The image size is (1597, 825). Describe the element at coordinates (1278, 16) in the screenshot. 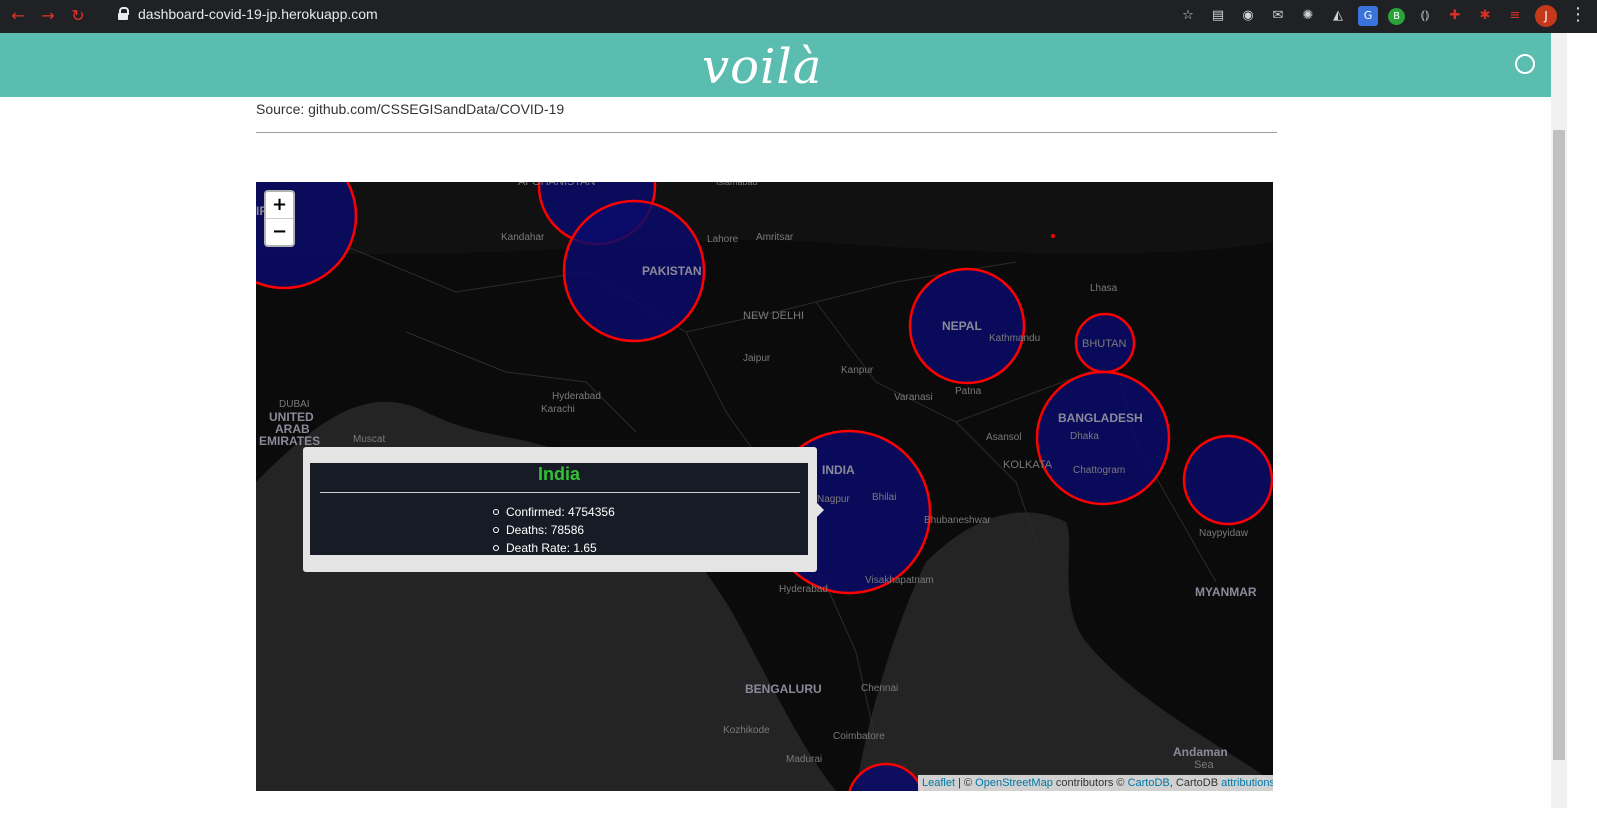

I see `mail-icon: ✉` at that location.